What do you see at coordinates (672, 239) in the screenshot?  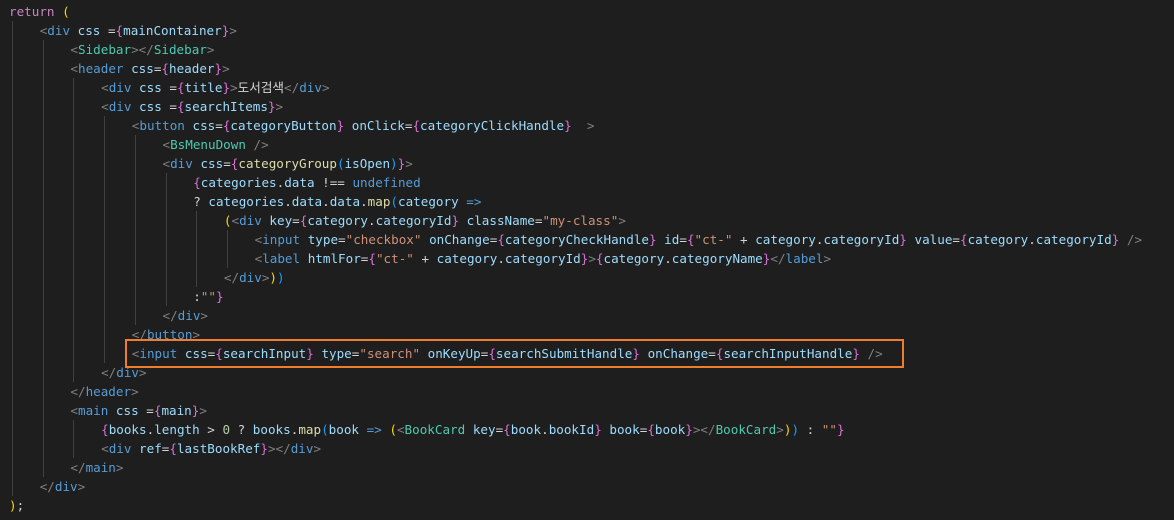 I see `code-token: id` at bounding box center [672, 239].